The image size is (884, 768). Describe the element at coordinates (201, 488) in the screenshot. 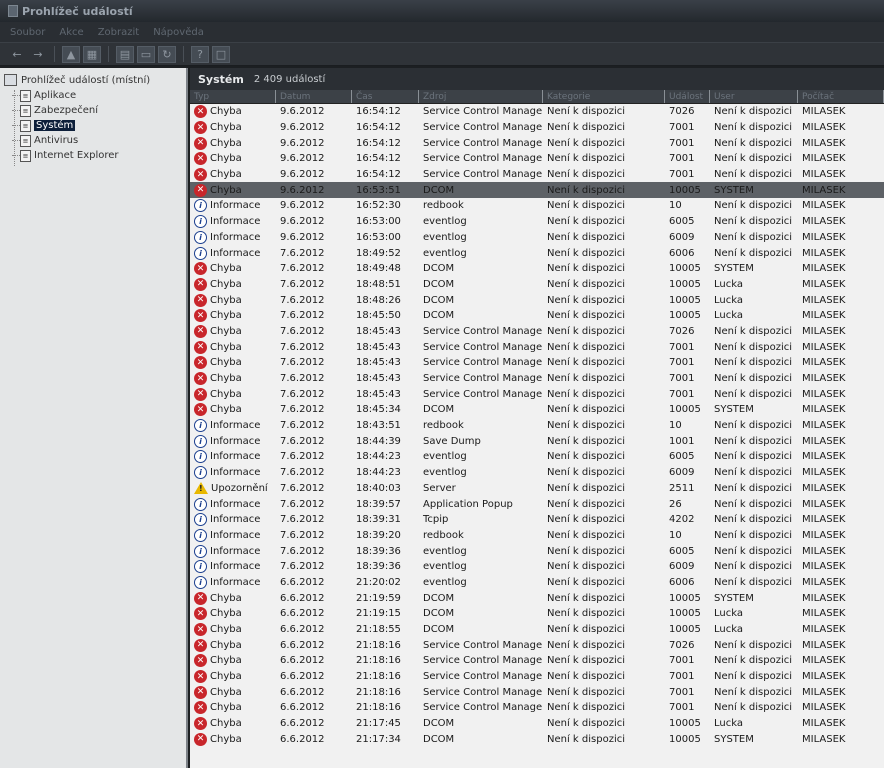

I see `warning-icon: !` at that location.